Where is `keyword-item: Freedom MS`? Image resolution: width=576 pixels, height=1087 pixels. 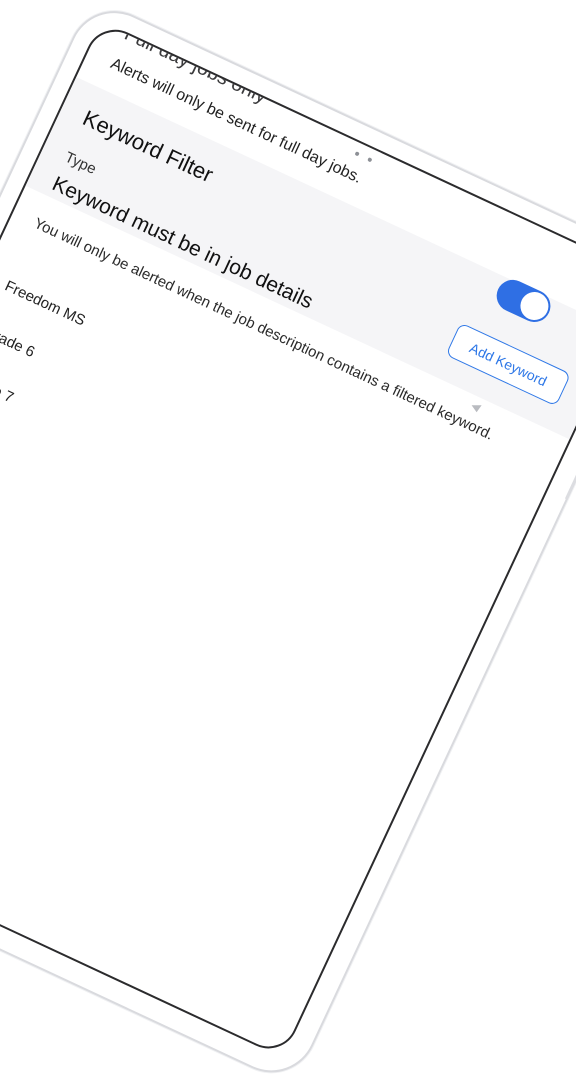 keyword-item: Freedom MS is located at coordinates (45, 303).